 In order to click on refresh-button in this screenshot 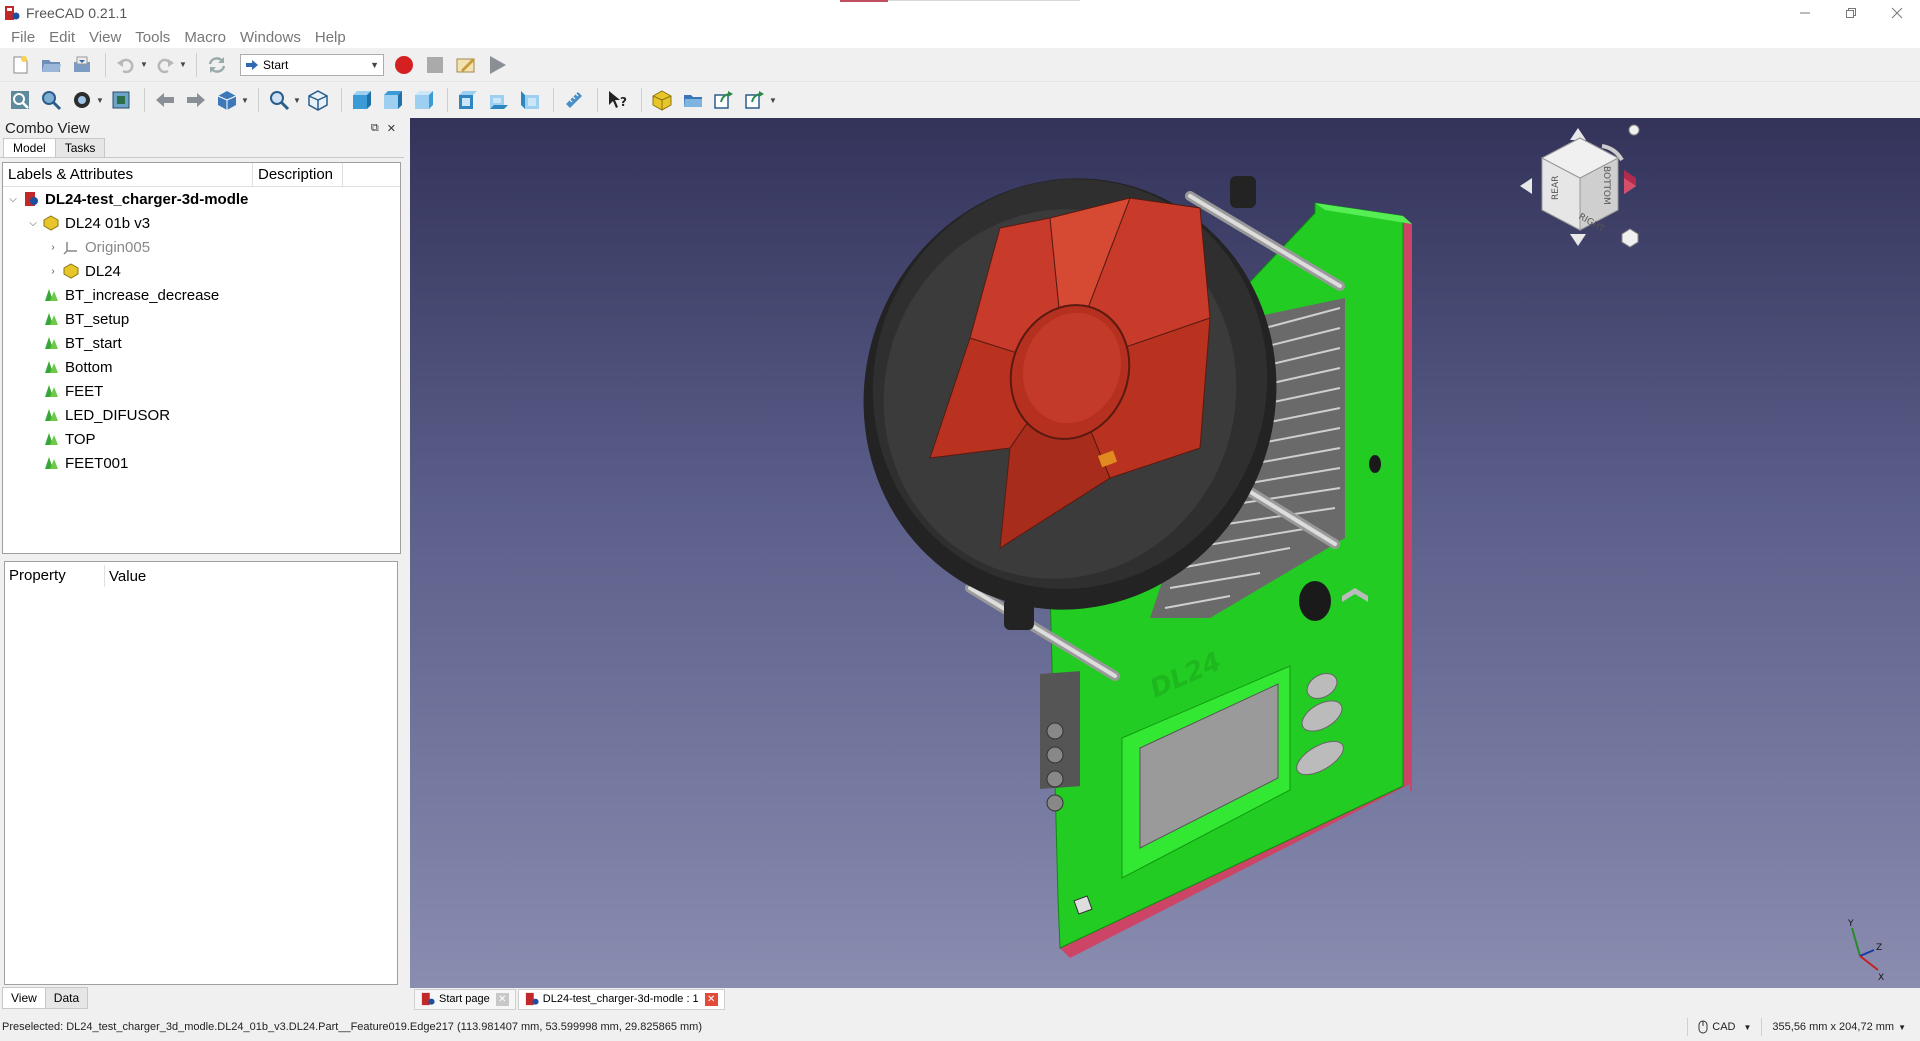, I will do `click(217, 65)`.